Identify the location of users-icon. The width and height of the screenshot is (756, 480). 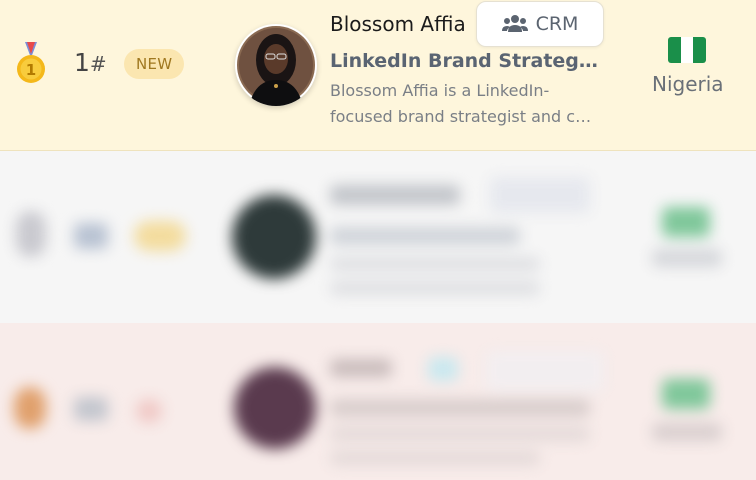
(514, 23).